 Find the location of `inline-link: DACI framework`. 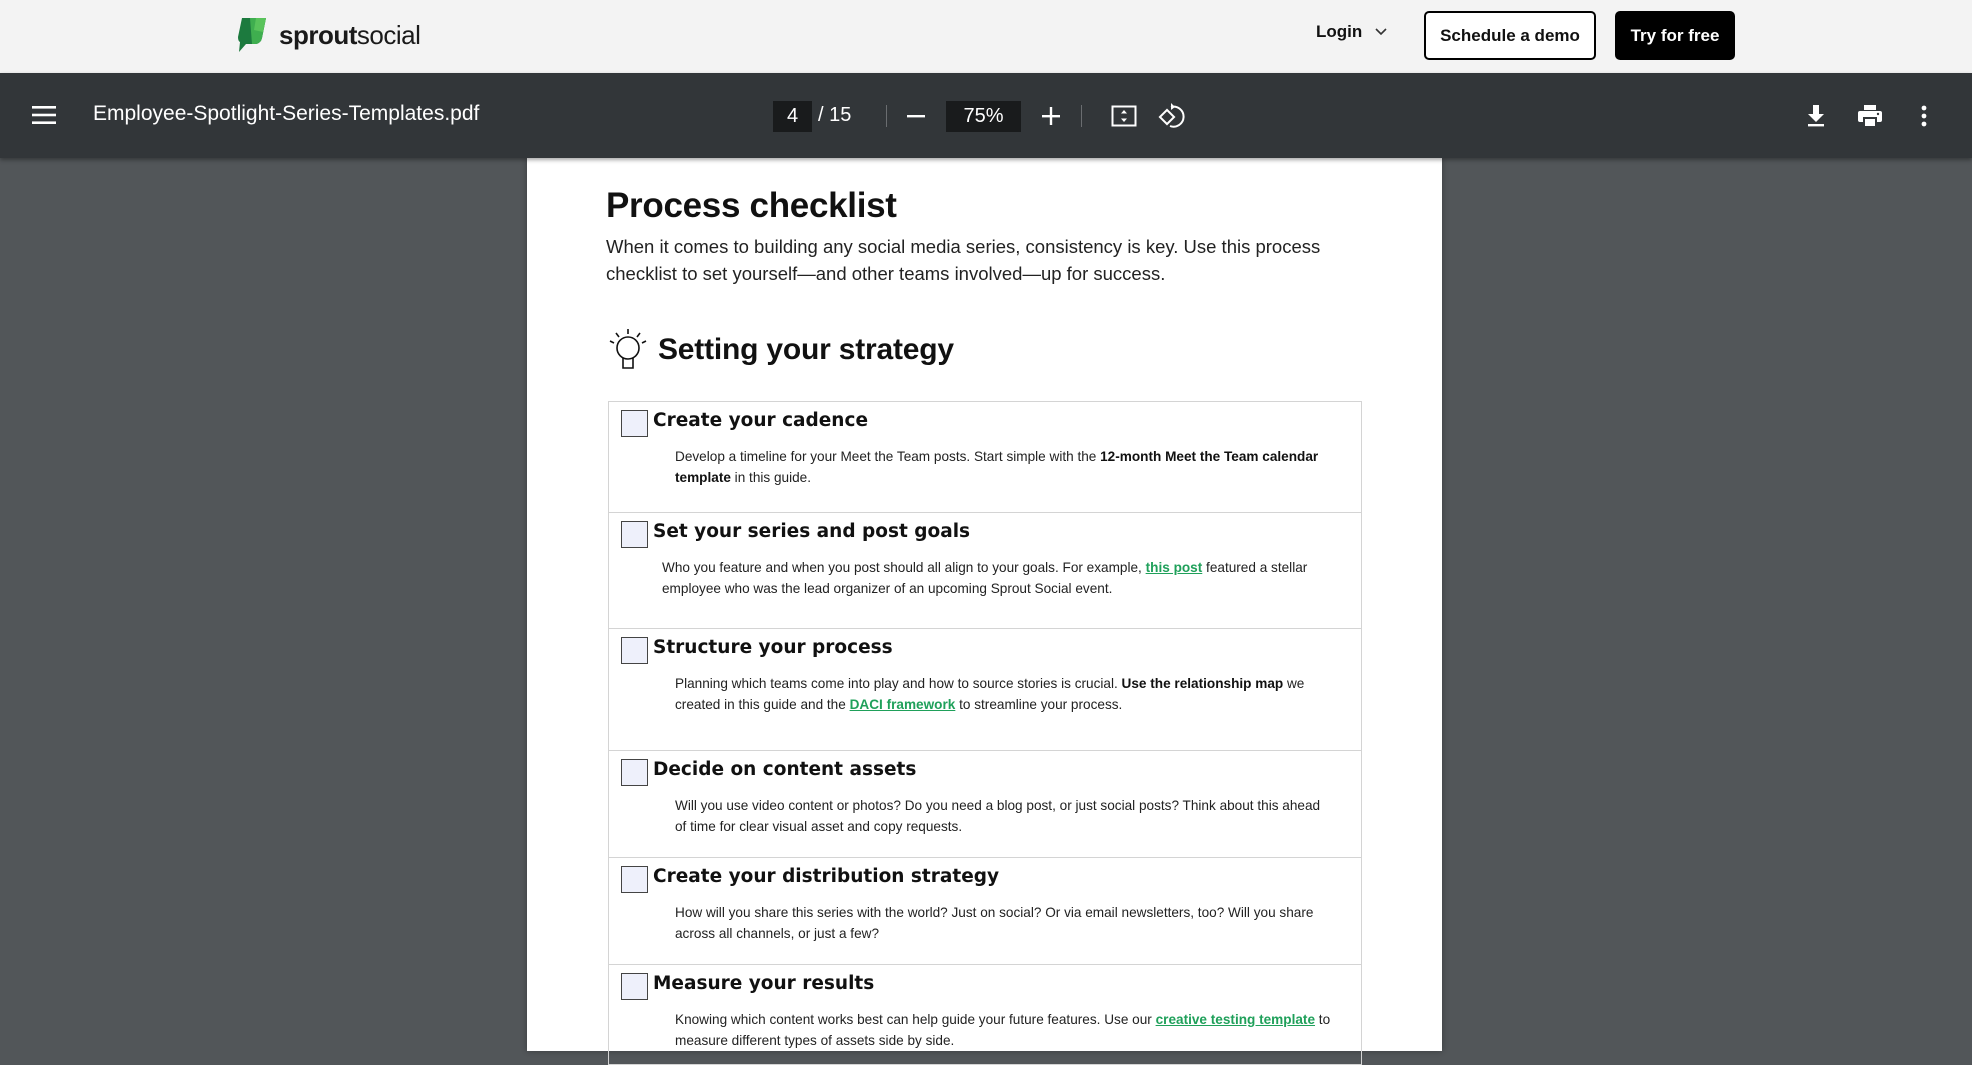

inline-link: DACI framework is located at coordinates (903, 704).